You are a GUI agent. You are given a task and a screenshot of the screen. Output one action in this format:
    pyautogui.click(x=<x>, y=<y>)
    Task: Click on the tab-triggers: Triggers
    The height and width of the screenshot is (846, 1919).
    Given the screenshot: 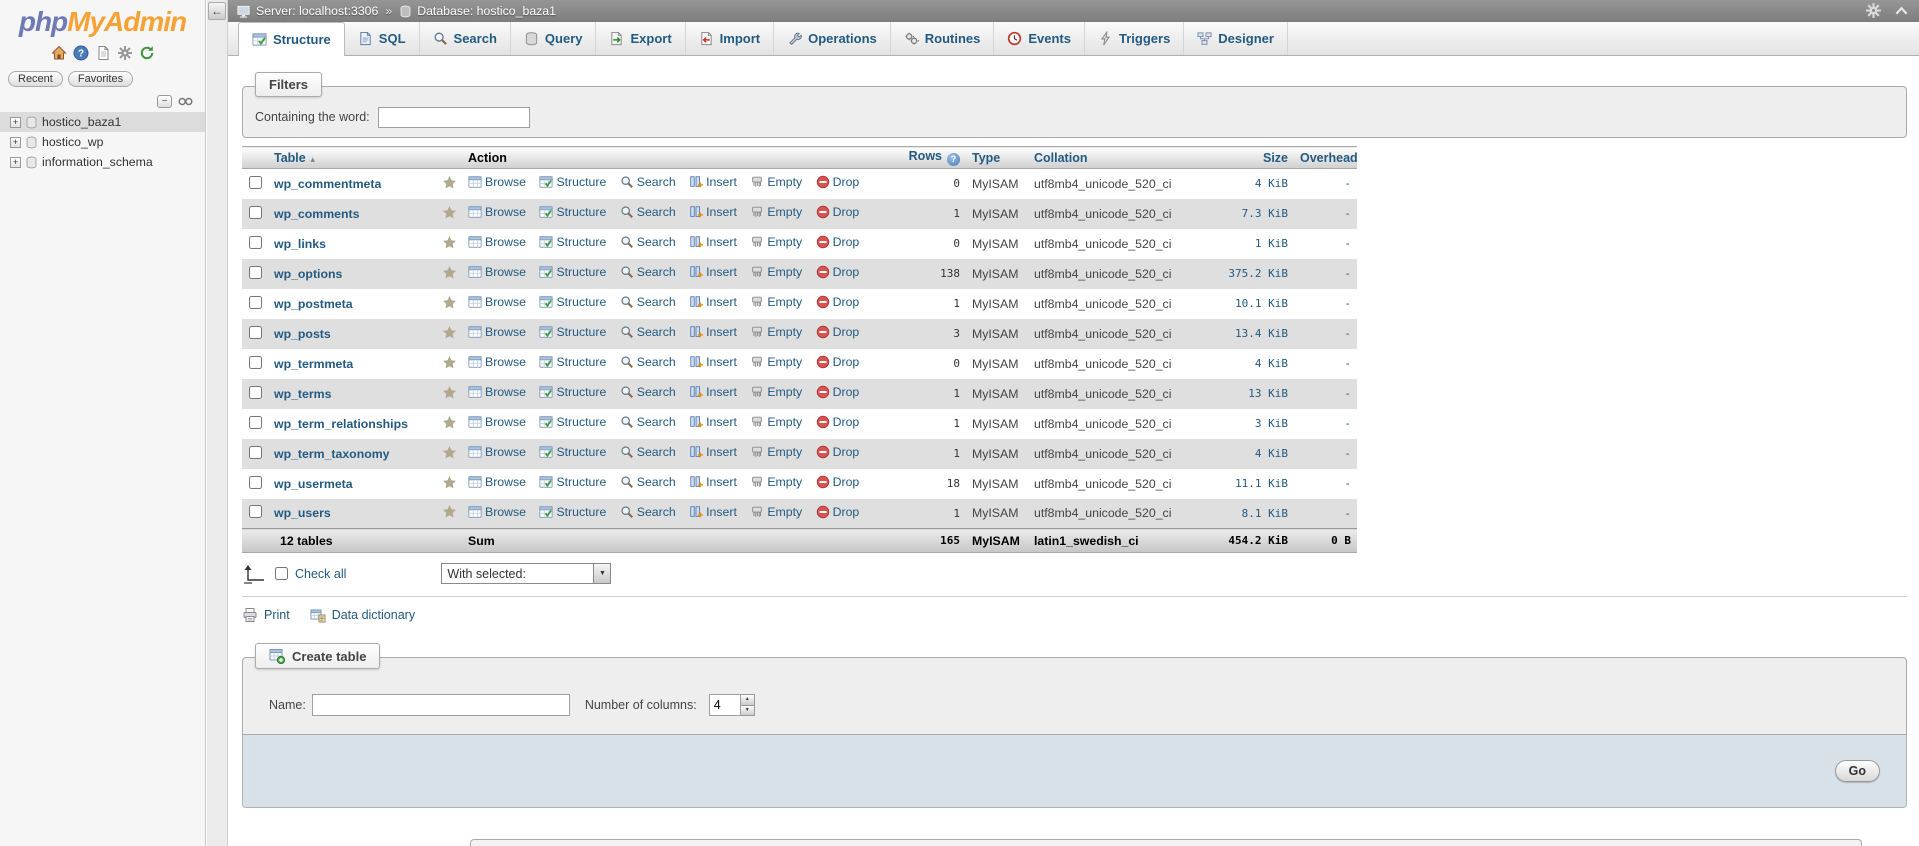 What is the action you would take?
    pyautogui.click(x=1135, y=38)
    